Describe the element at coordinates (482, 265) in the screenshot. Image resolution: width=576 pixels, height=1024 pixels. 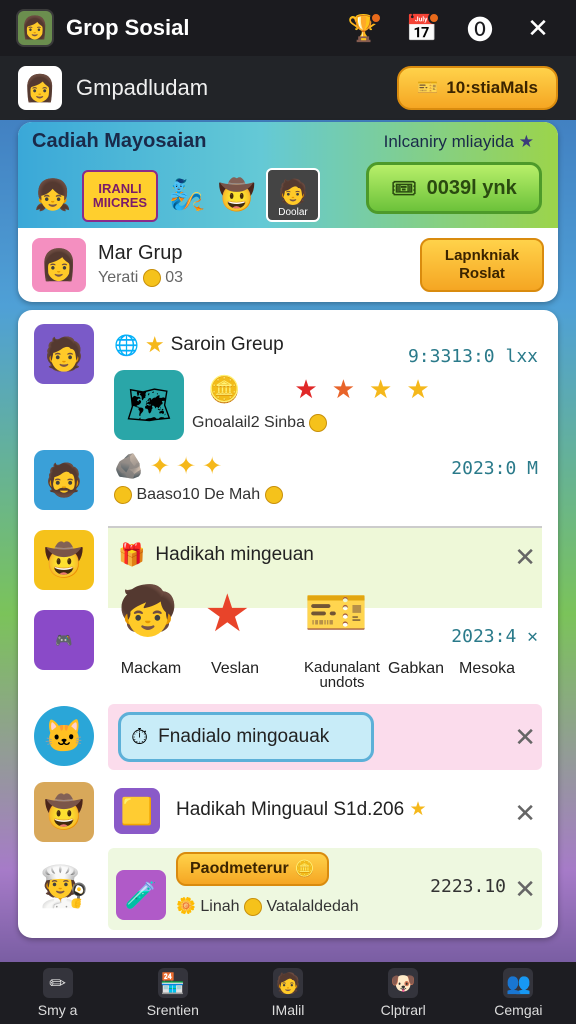
I see `group-action-button: Lapnkniak Roslat` at that location.